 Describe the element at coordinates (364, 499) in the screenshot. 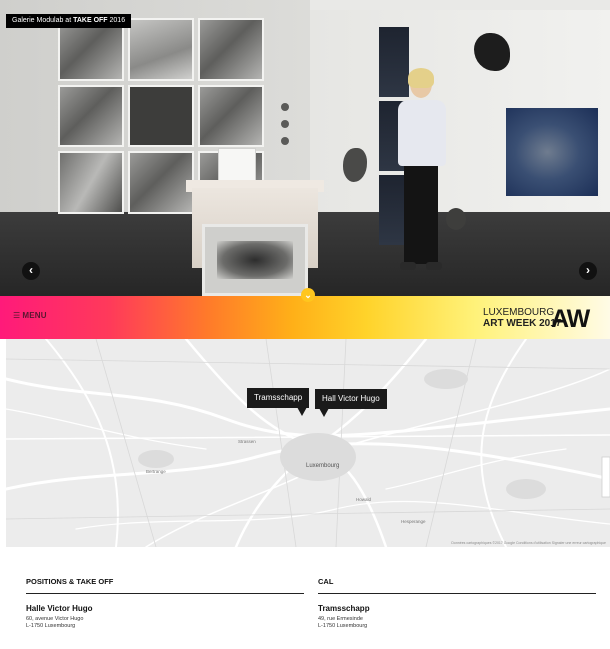

I see `map-place-label: Howald` at that location.